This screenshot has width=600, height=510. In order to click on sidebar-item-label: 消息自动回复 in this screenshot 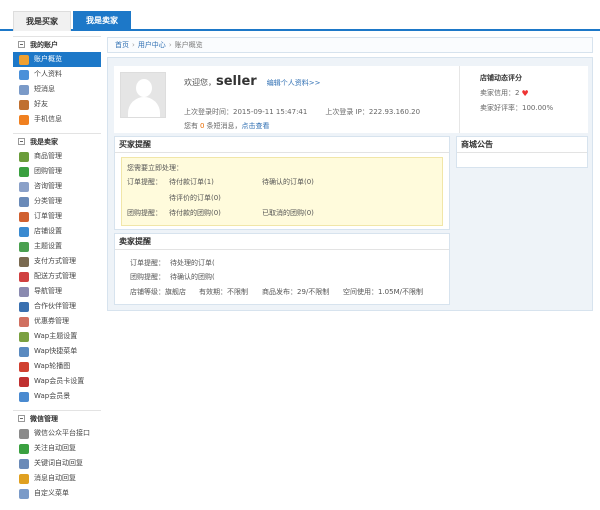, I will do `click(55, 478)`.